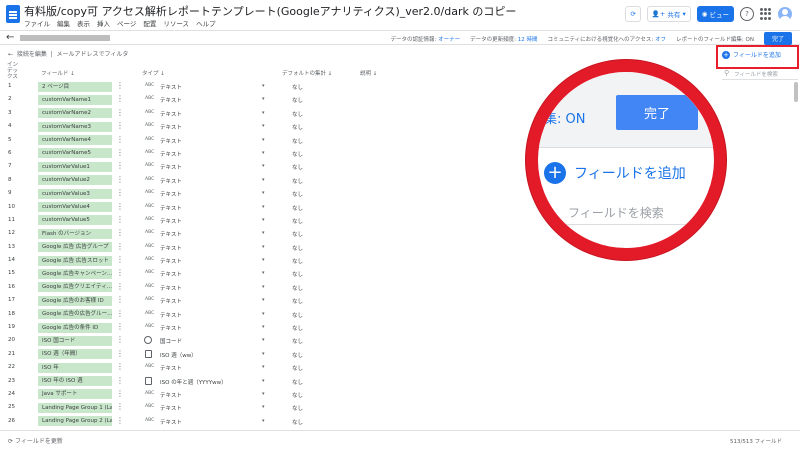  Describe the element at coordinates (193, 382) in the screenshot. I see `field-type-select: ISO の年と週（YYYYww）` at that location.